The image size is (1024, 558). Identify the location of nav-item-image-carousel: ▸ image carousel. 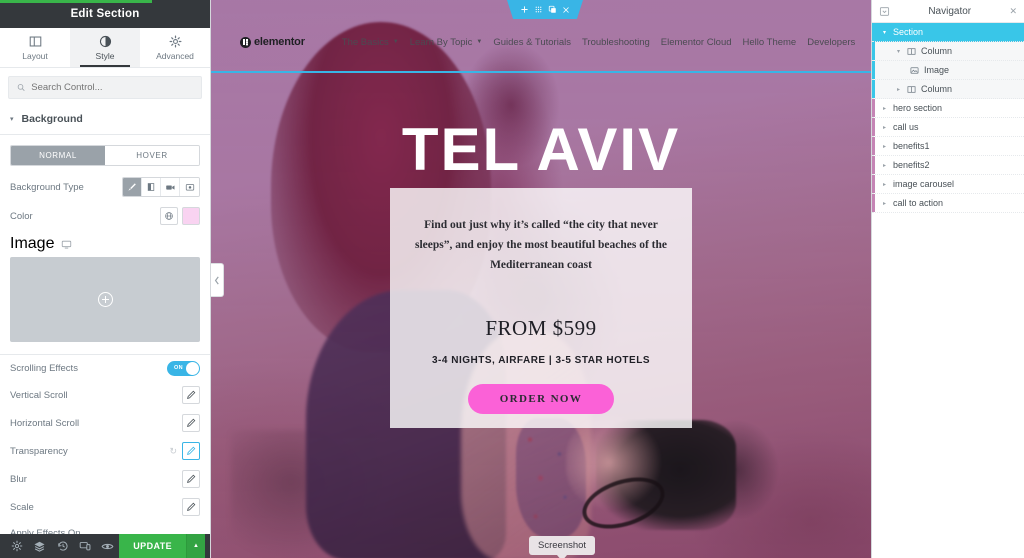
(948, 184).